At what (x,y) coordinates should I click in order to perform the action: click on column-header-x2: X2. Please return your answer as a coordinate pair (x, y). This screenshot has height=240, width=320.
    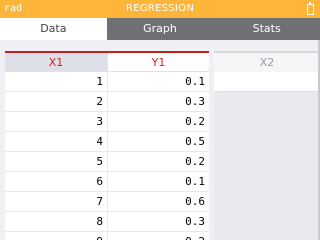
    Looking at the image, I should click on (267, 61).